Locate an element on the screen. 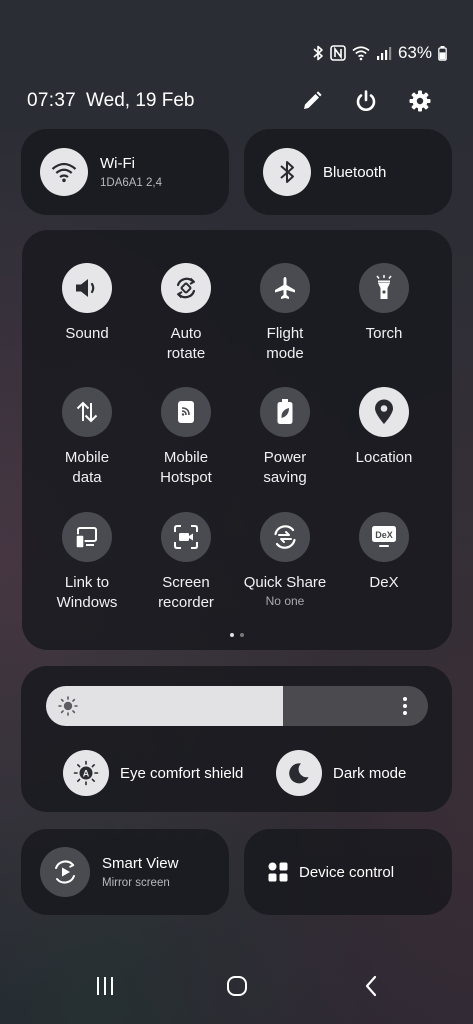  bluetooth-icon-circle is located at coordinates (287, 172).